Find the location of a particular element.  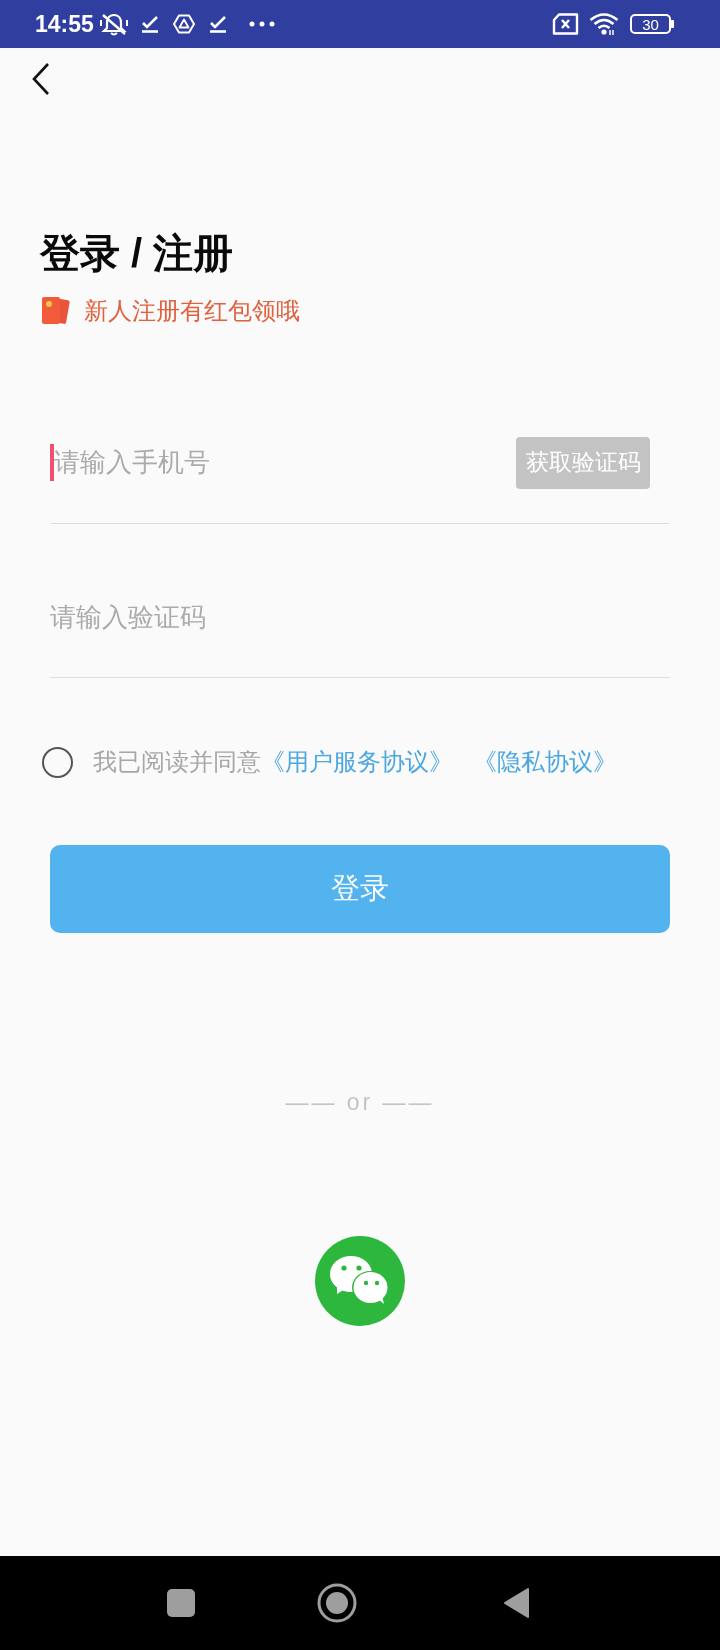

recents-button is located at coordinates (181, 1603).